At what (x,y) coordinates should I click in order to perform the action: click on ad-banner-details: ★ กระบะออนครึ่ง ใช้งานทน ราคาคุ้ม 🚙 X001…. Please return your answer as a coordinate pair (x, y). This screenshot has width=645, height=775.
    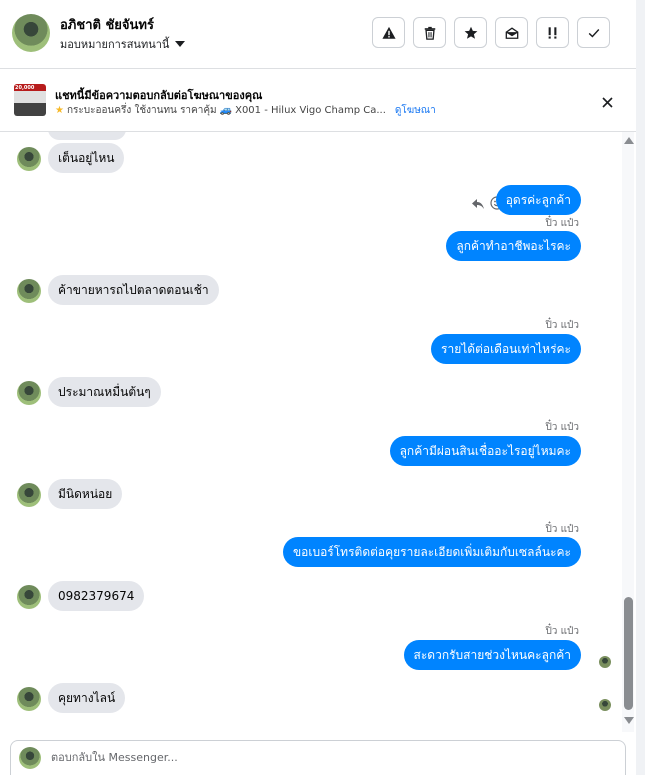
    Looking at the image, I should click on (245, 110).